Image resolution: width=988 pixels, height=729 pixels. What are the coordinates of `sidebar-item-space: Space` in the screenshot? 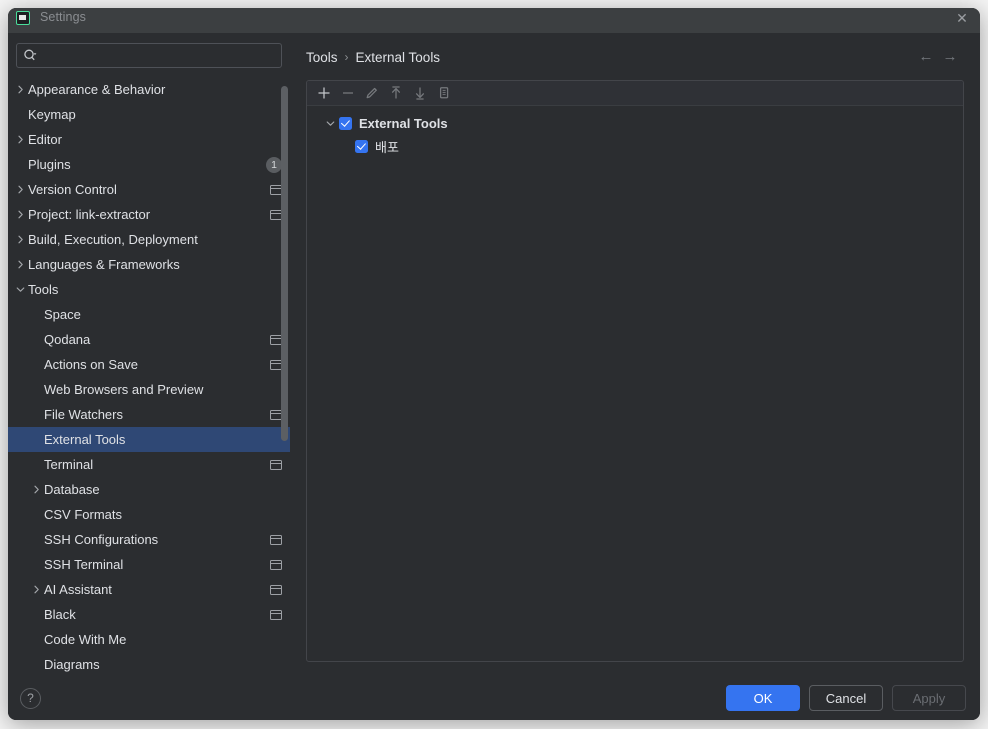 It's located at (149, 314).